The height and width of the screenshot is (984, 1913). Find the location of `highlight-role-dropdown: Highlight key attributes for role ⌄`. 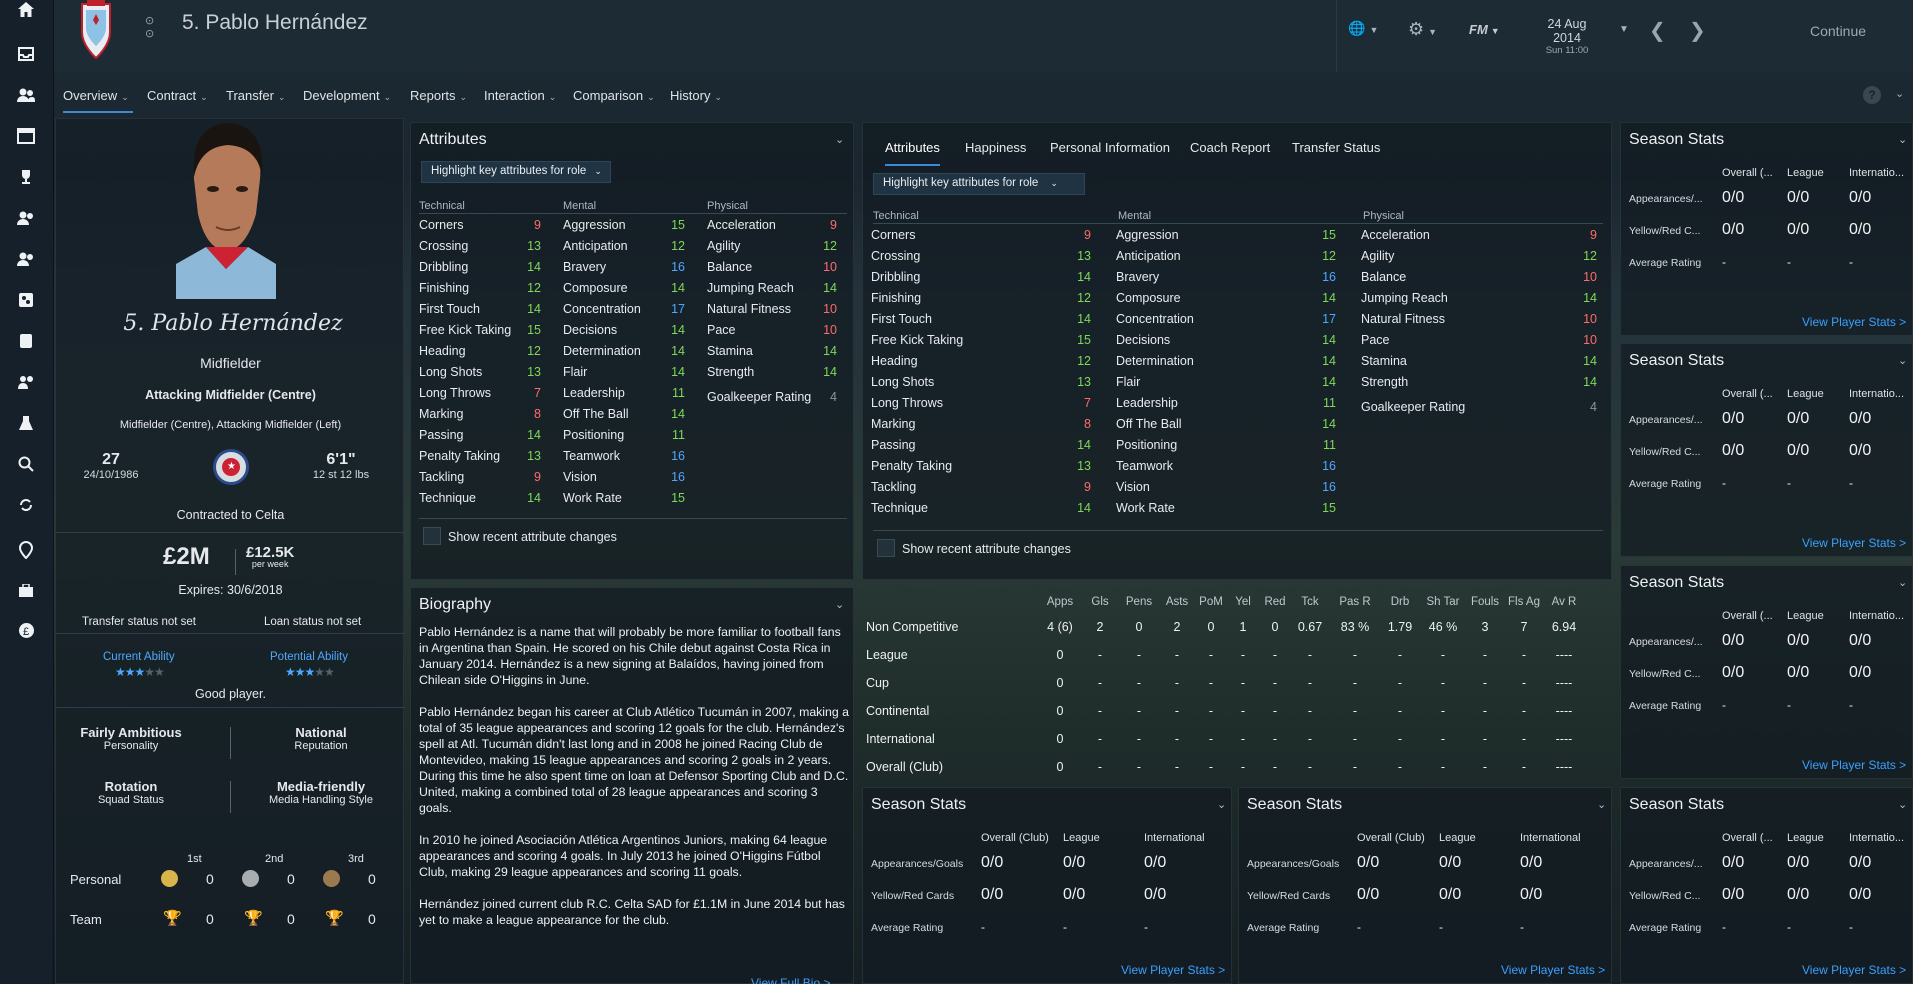

highlight-role-dropdown: Highlight key attributes for role ⌄ is located at coordinates (516, 172).